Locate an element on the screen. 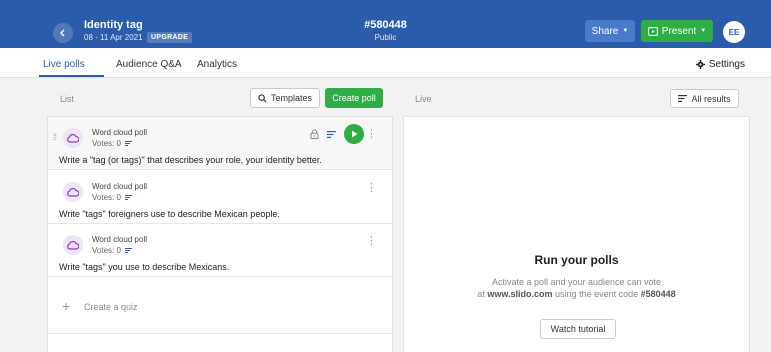  run-polls-title: Run your polls is located at coordinates (576, 260).